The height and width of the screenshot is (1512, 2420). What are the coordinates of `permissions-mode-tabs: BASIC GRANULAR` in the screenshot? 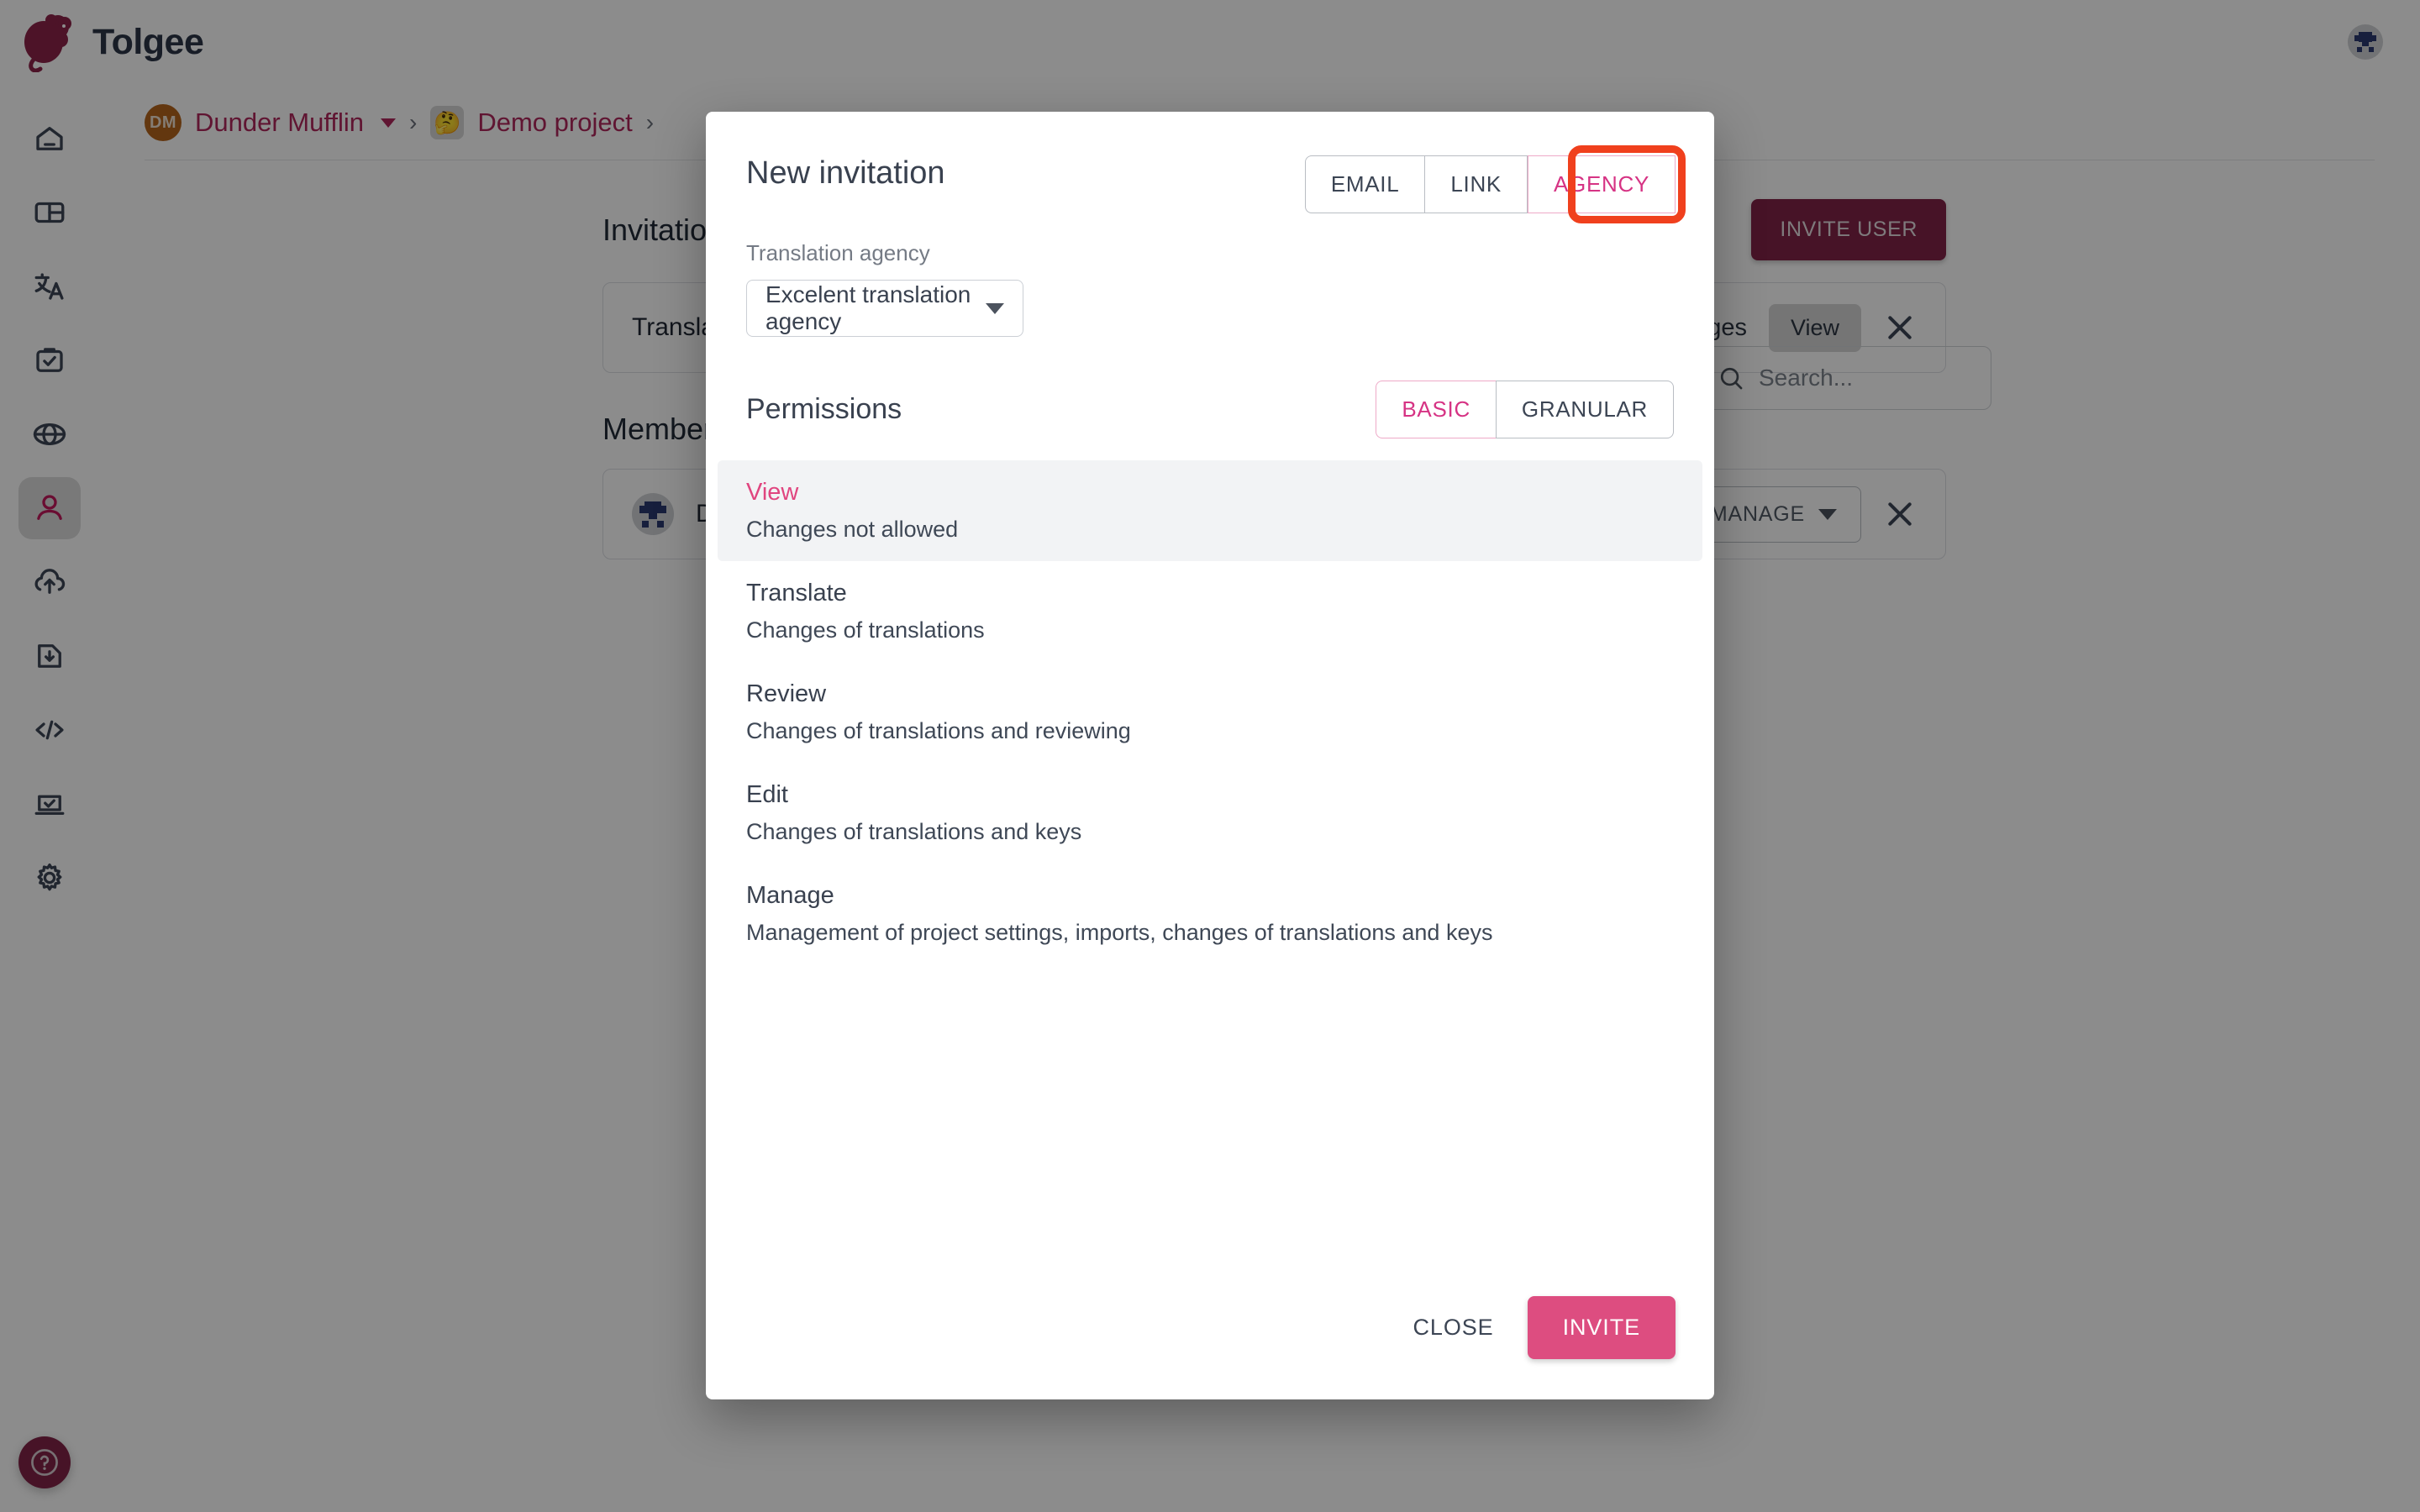 It's located at (1525, 409).